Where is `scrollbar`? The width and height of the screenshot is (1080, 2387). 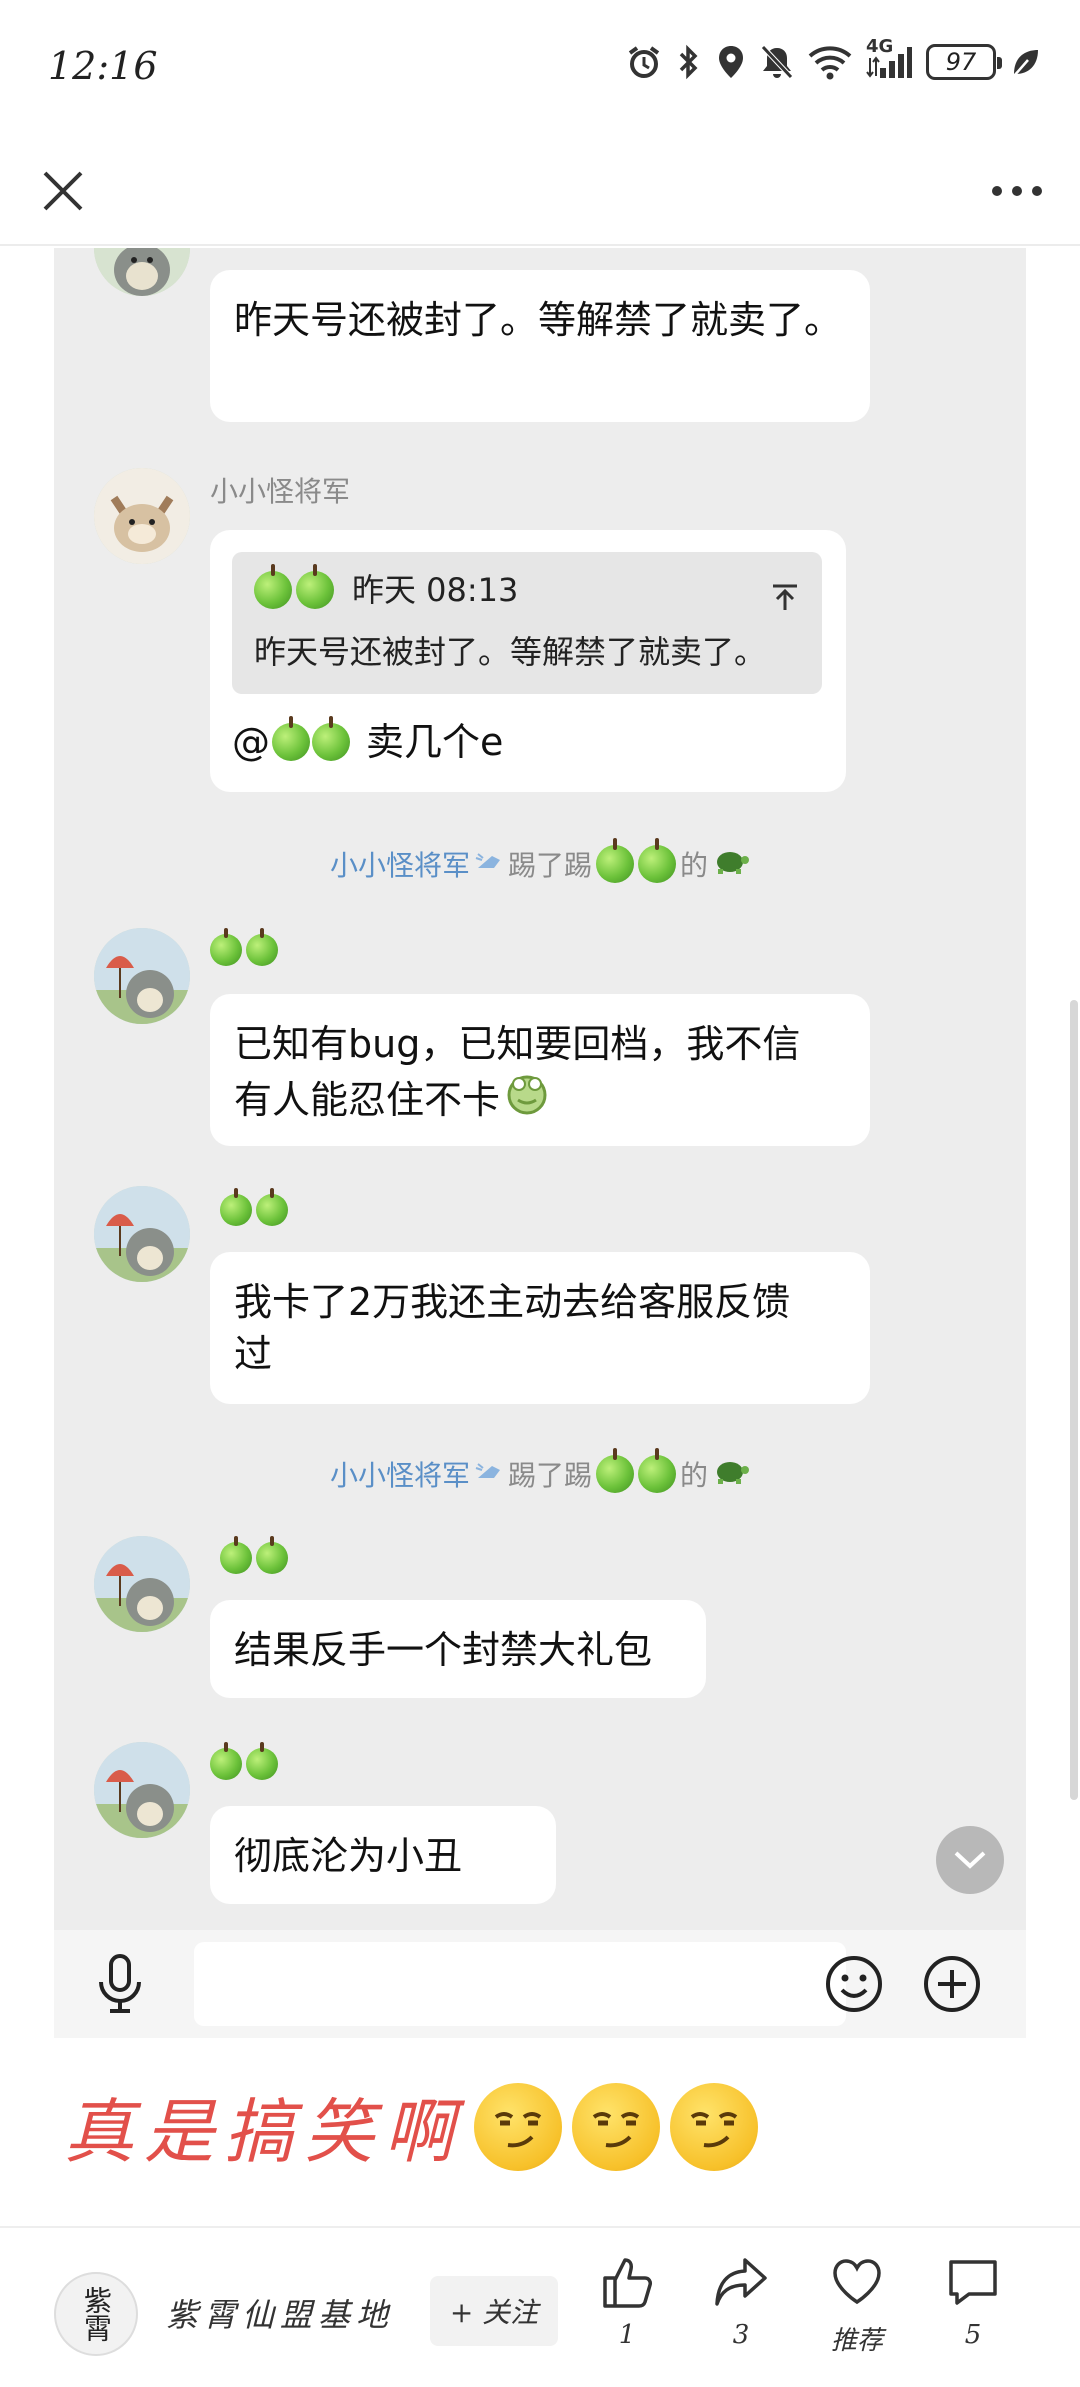
scrollbar is located at coordinates (1074, 1400).